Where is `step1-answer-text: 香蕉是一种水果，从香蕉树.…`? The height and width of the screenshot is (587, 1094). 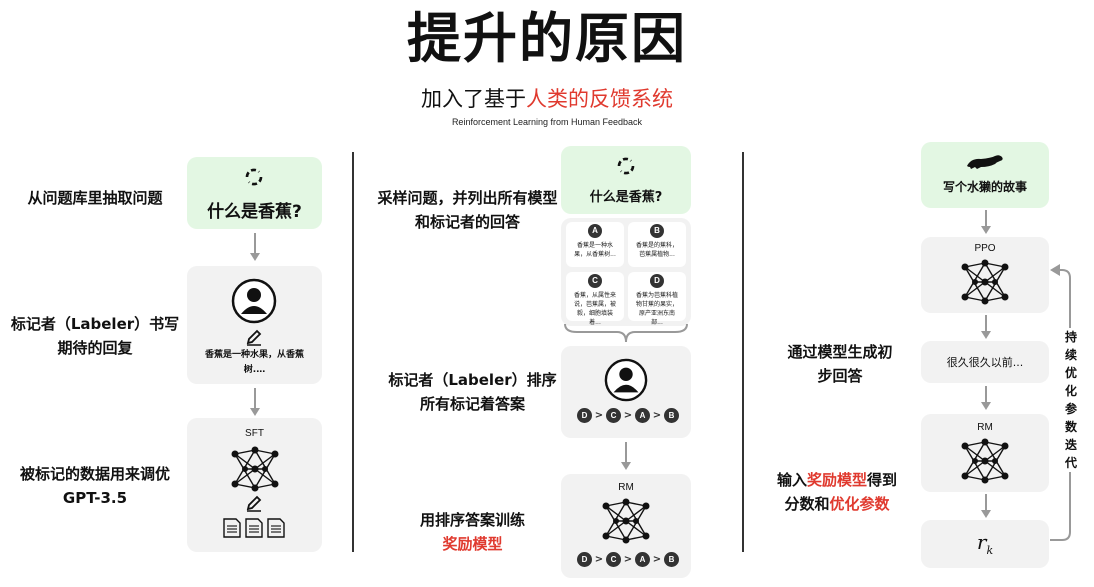
step1-answer-text: 香蕉是一种水果，从香蕉树.… is located at coordinates (254, 362).